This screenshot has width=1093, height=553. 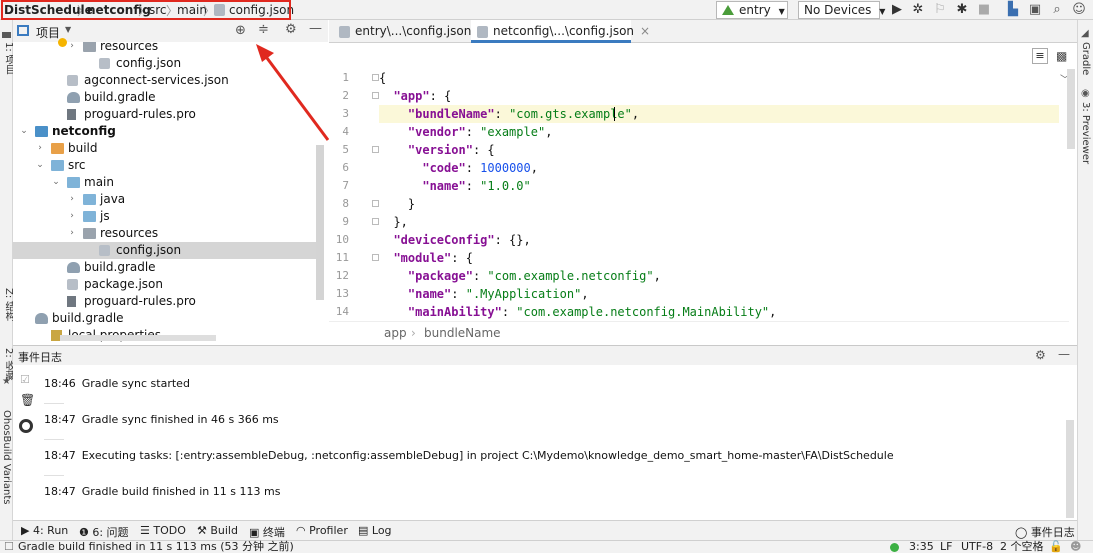 What do you see at coordinates (962, 10) in the screenshot?
I see `attach-debugger-icon: ✱` at bounding box center [962, 10].